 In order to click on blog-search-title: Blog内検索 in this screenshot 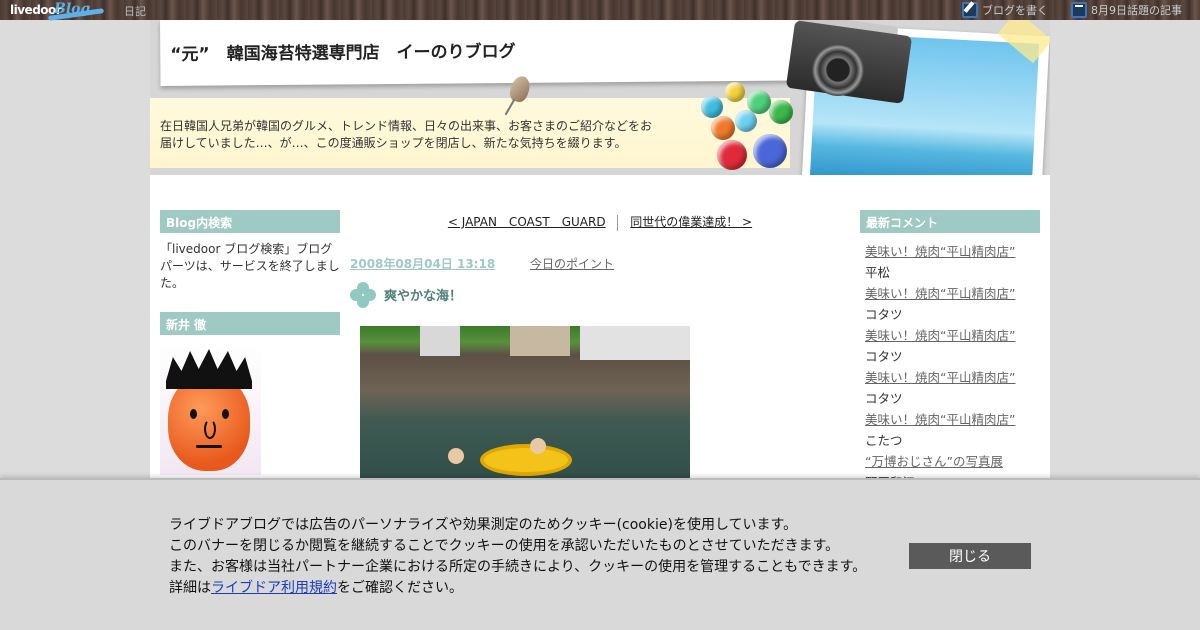, I will do `click(250, 221)`.